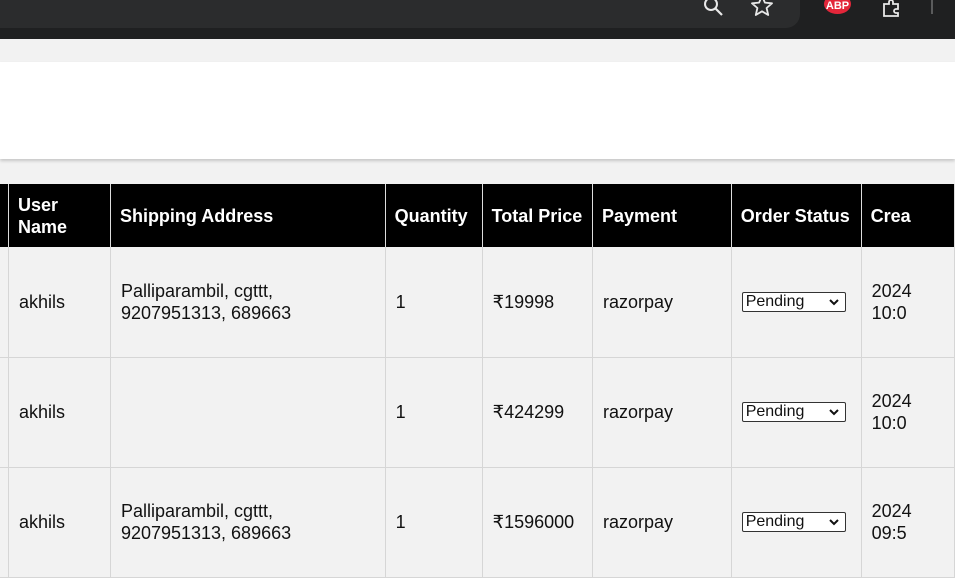 This screenshot has height=578, width=955. Describe the element at coordinates (932, 7) in the screenshot. I see `toolbar-divider` at that location.